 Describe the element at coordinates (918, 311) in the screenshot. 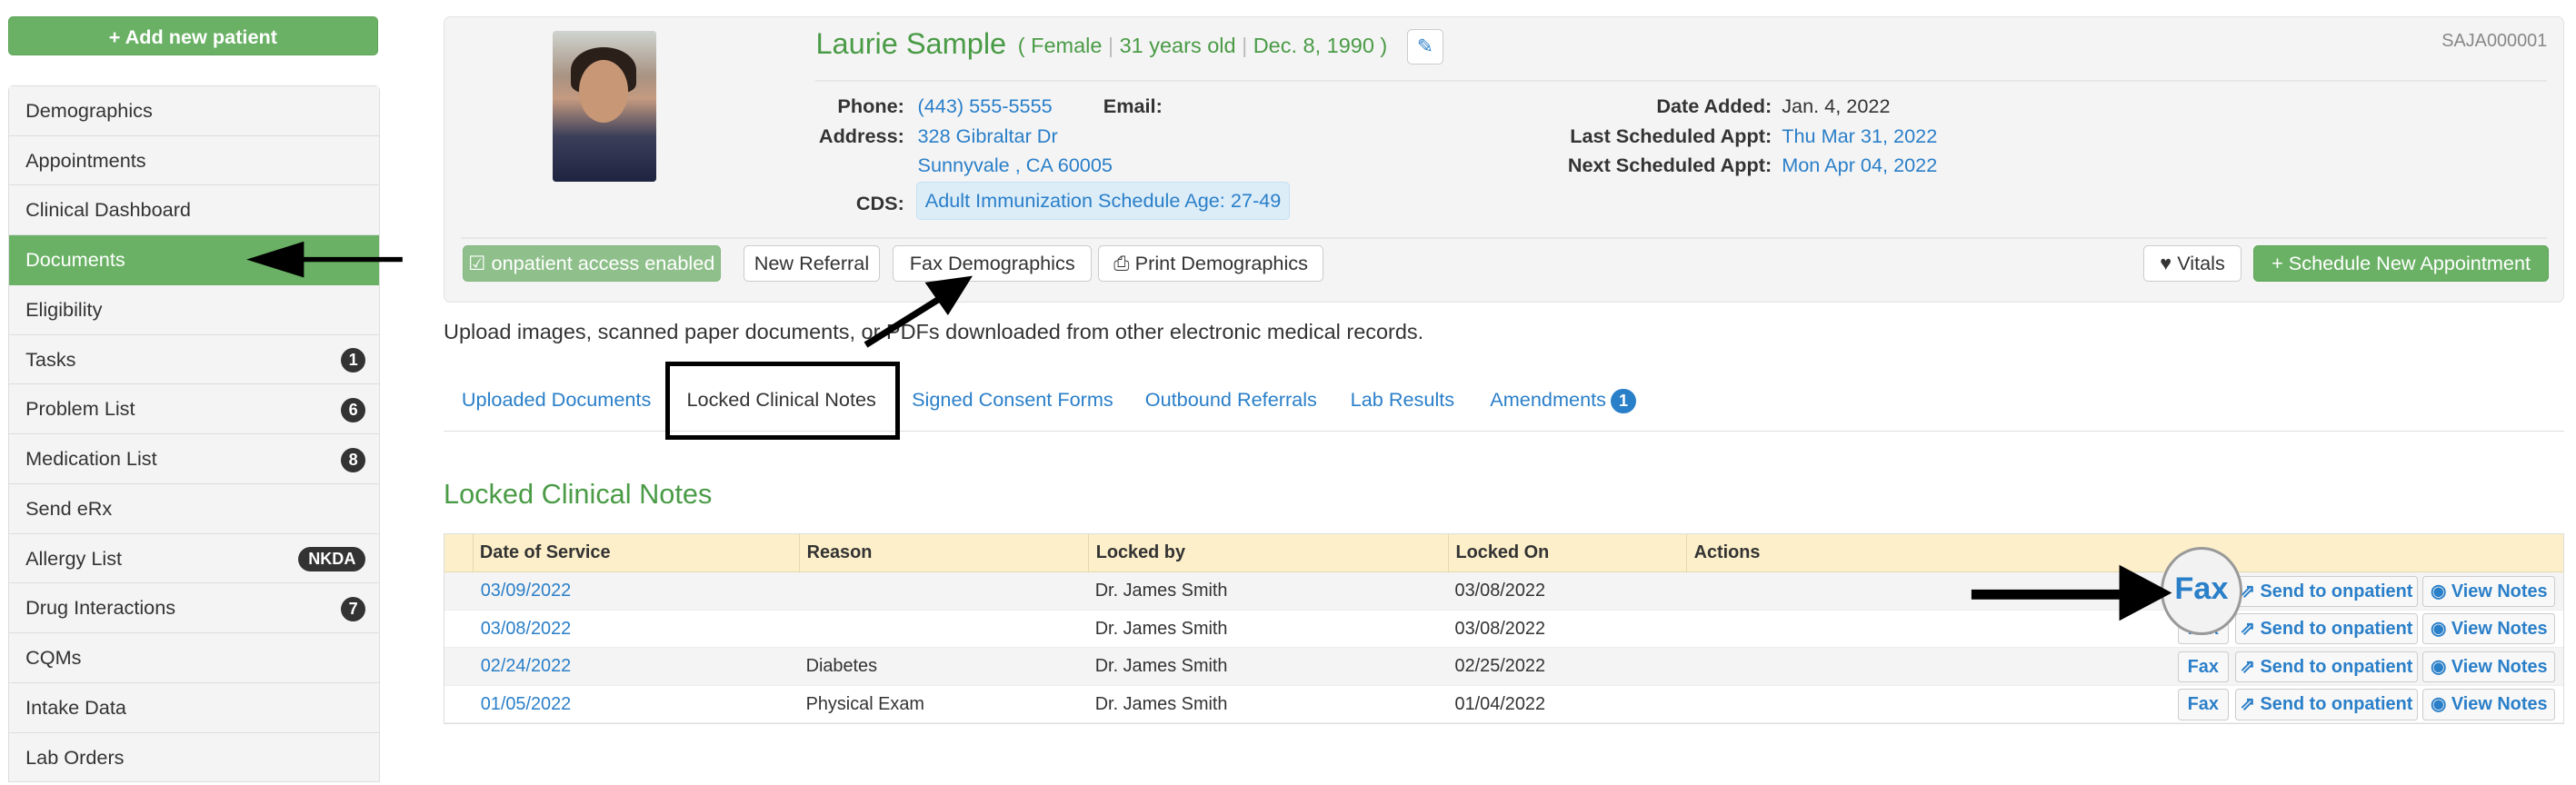

I see `arrow-to-fax-demographics` at that location.